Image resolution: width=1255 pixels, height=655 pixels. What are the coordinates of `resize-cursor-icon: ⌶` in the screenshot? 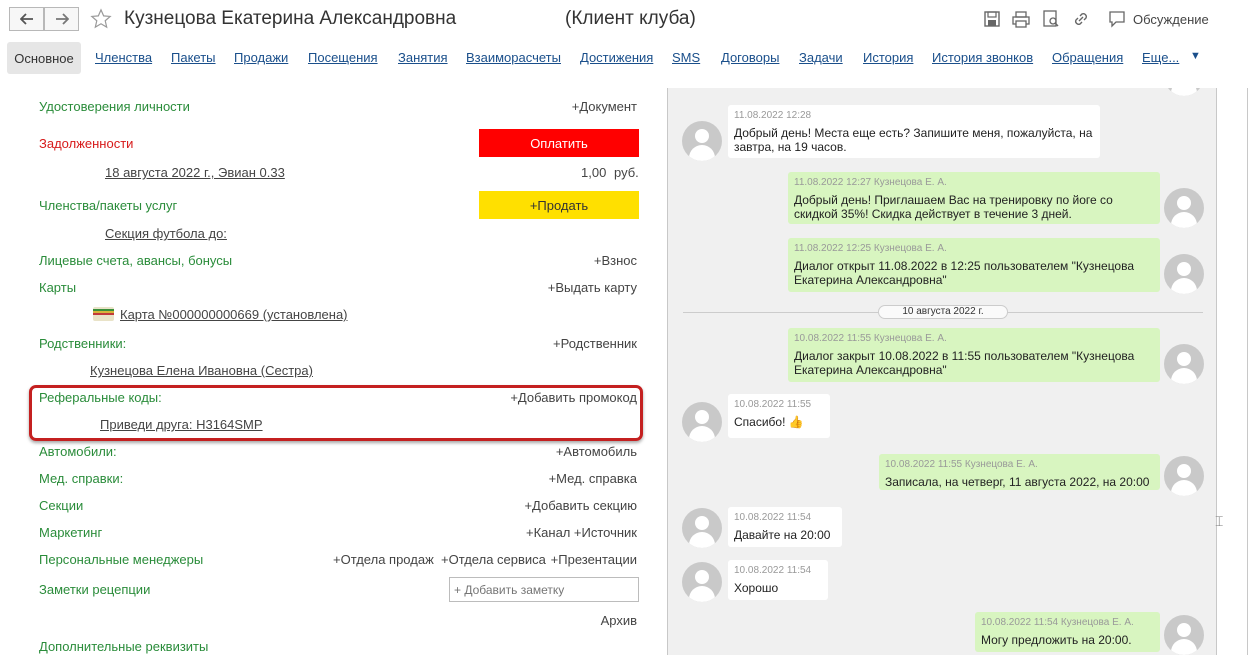 It's located at (1219, 521).